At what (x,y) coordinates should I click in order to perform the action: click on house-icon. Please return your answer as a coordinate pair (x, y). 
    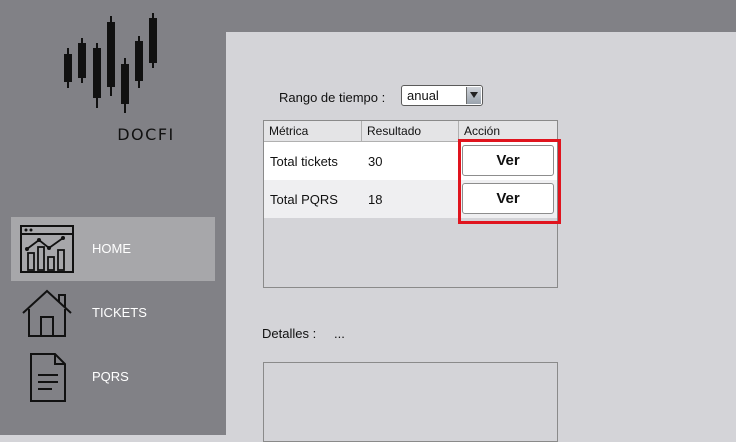
    Looking at the image, I should click on (47, 313).